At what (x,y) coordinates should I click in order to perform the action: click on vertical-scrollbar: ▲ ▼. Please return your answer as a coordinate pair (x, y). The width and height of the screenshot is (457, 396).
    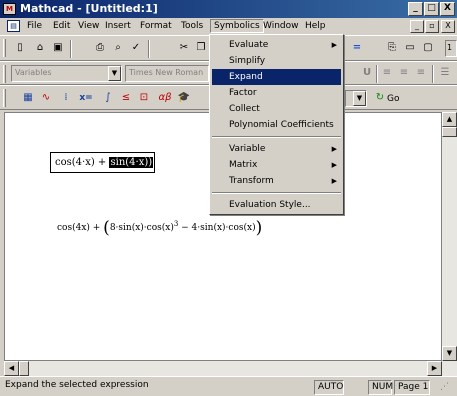
    Looking at the image, I should click on (449, 244).